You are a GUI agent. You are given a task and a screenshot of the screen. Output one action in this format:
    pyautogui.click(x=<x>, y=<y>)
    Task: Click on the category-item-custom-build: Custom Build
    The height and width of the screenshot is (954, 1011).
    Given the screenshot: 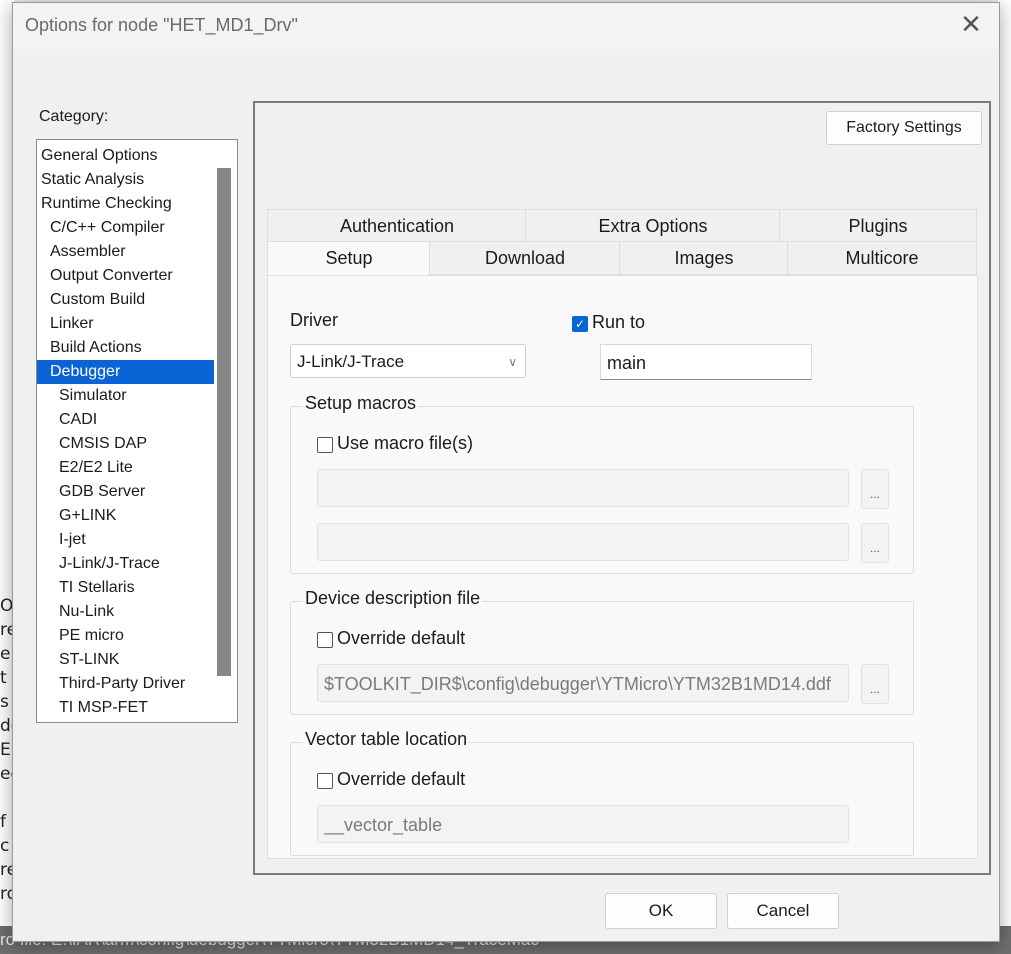 What is the action you would take?
    pyautogui.click(x=91, y=300)
    